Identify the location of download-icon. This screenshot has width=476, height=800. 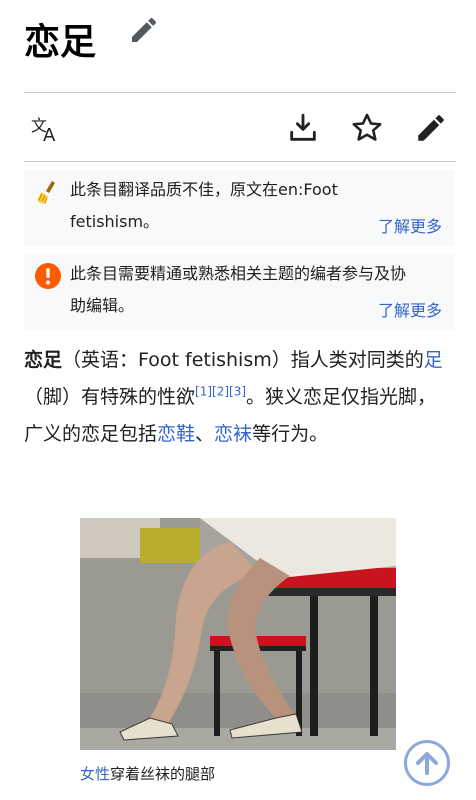
(303, 128).